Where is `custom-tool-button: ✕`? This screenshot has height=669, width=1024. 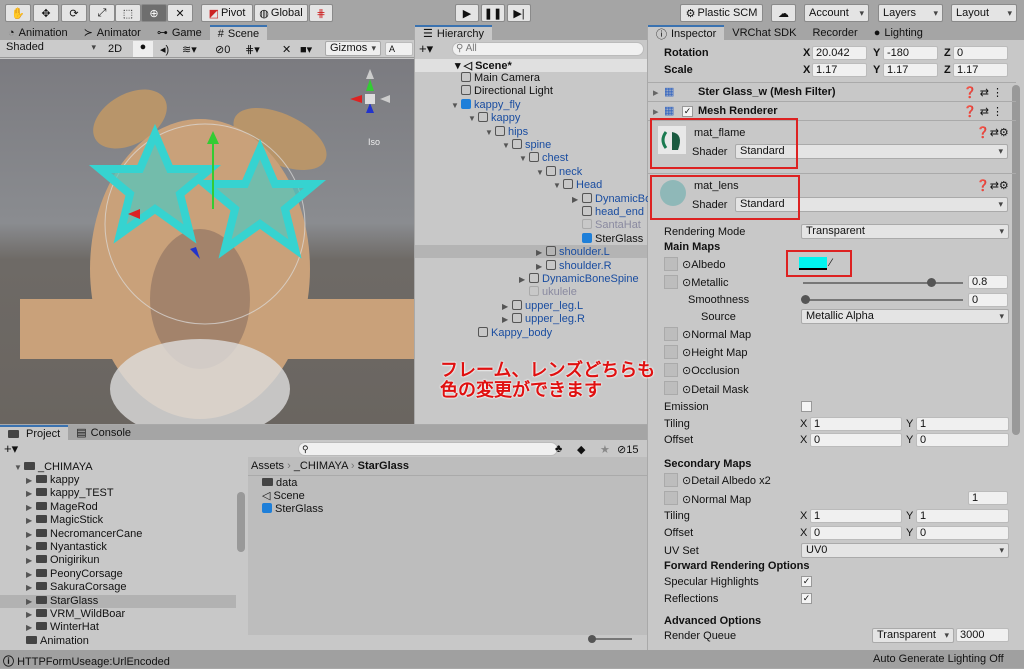 custom-tool-button: ✕ is located at coordinates (180, 13).